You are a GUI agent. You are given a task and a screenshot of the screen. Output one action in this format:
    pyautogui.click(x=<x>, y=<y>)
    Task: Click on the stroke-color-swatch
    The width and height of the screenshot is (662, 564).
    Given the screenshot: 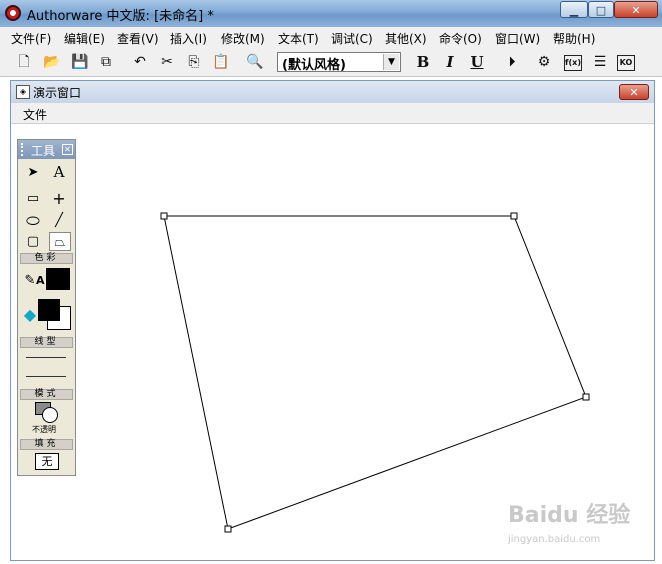 What is the action you would take?
    pyautogui.click(x=58, y=279)
    